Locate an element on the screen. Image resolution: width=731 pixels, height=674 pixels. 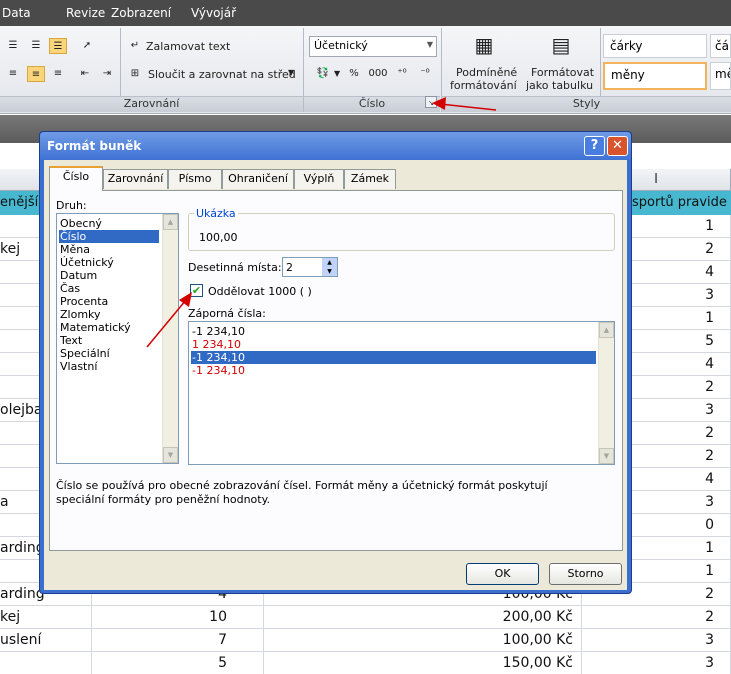
tab-number: Číslo is located at coordinates (76, 178).